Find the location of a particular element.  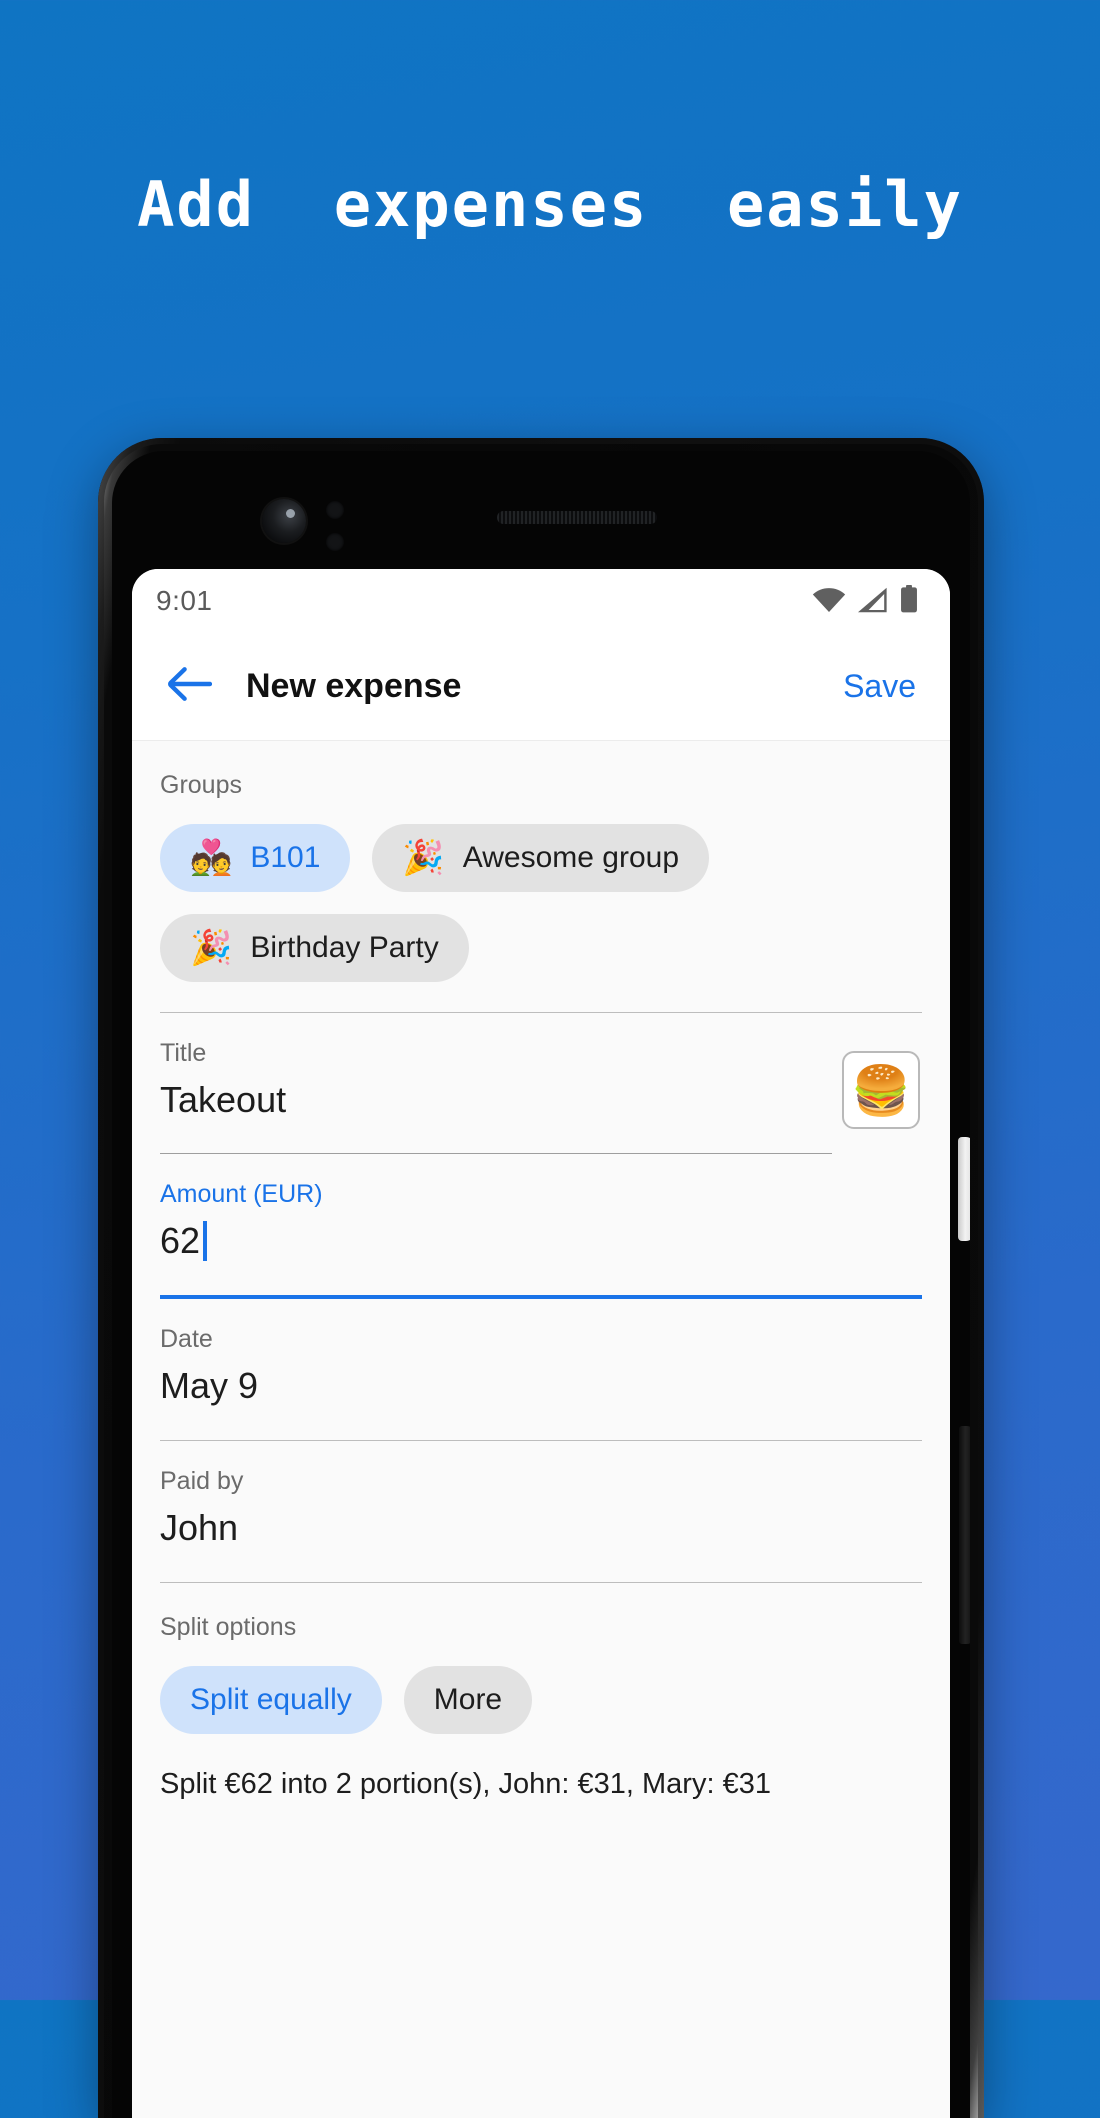

group-chip-b101: 💑 B101 is located at coordinates (255, 858).